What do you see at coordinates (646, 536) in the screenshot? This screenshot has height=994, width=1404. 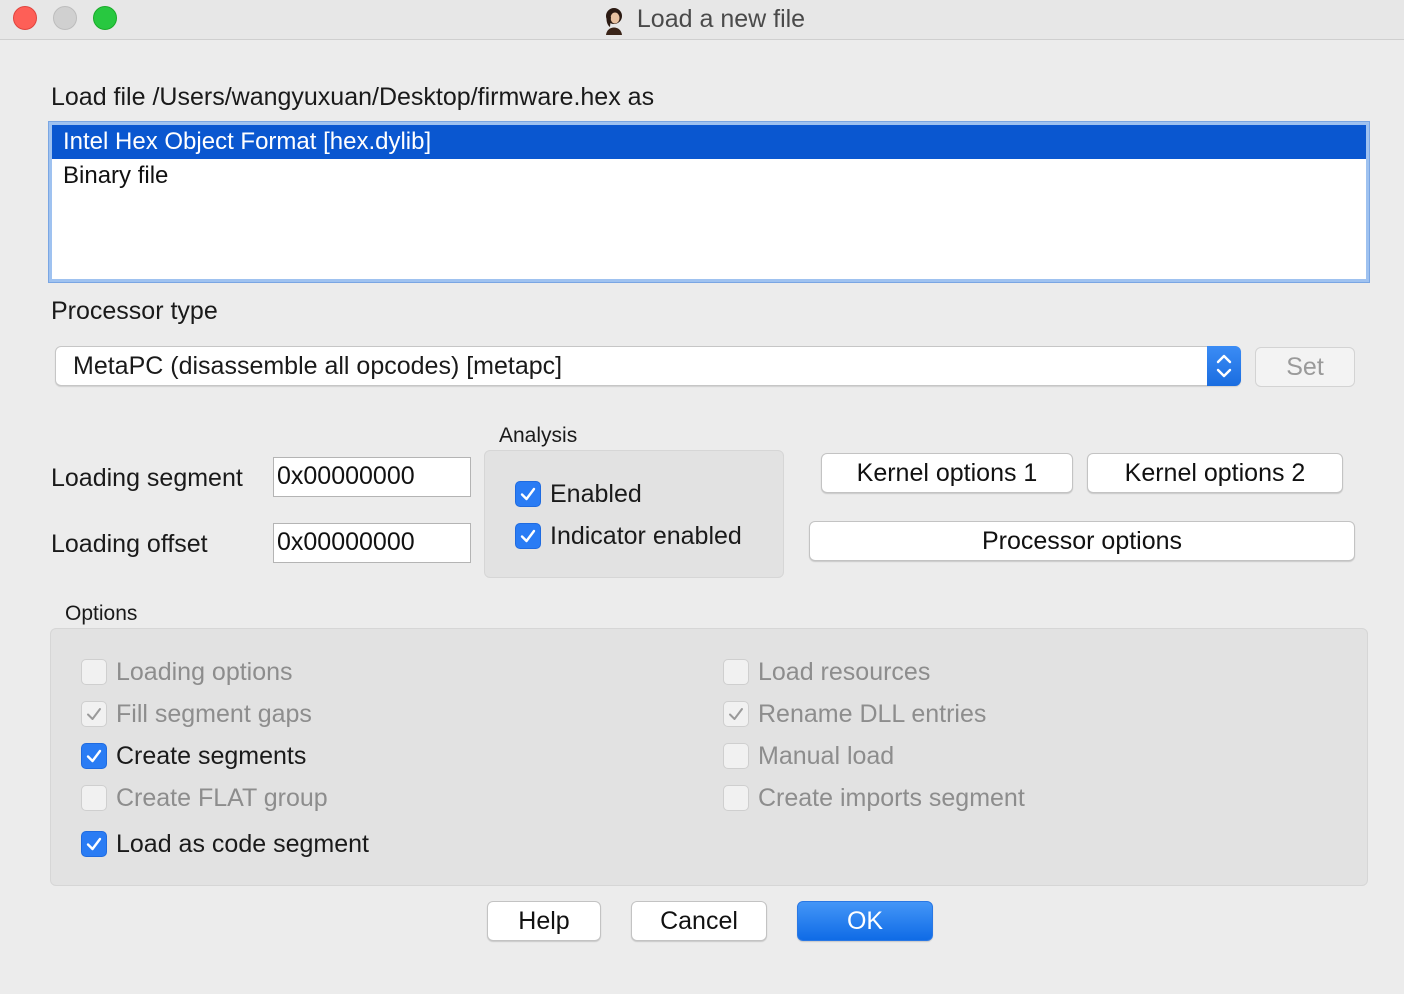 I see `indicator-enabled-label: Indicator enabled` at bounding box center [646, 536].